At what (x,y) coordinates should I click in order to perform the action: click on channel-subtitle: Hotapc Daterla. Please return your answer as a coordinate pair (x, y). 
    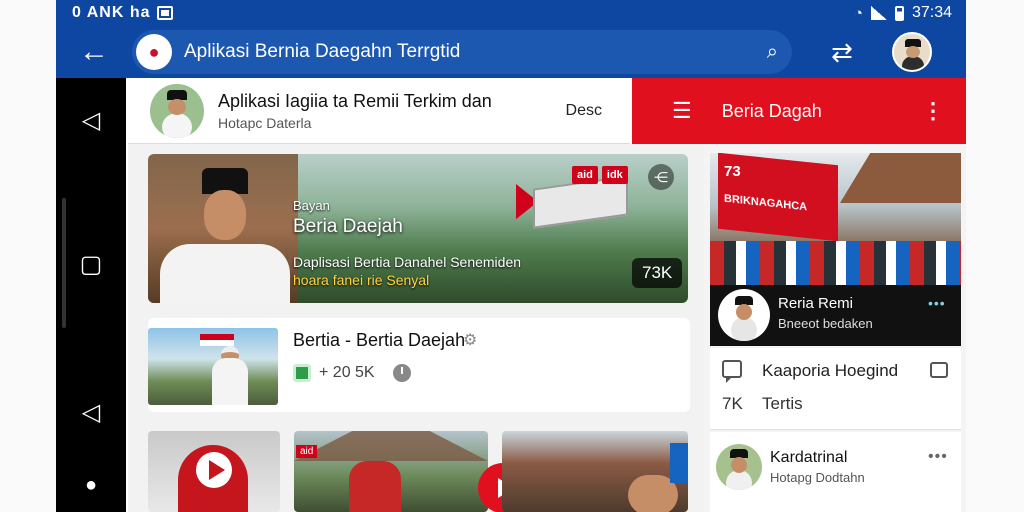
    Looking at the image, I should click on (265, 122).